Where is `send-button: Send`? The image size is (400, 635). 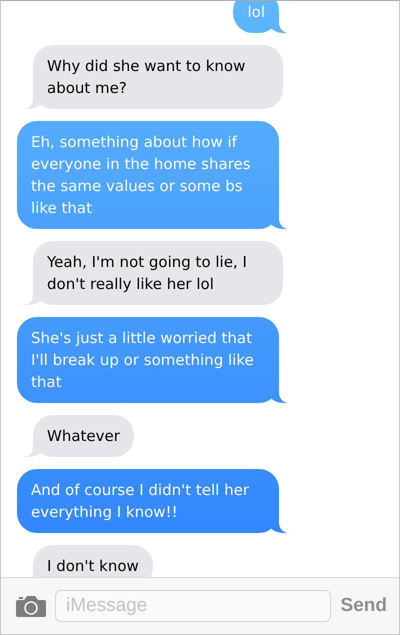
send-button: Send is located at coordinates (362, 606).